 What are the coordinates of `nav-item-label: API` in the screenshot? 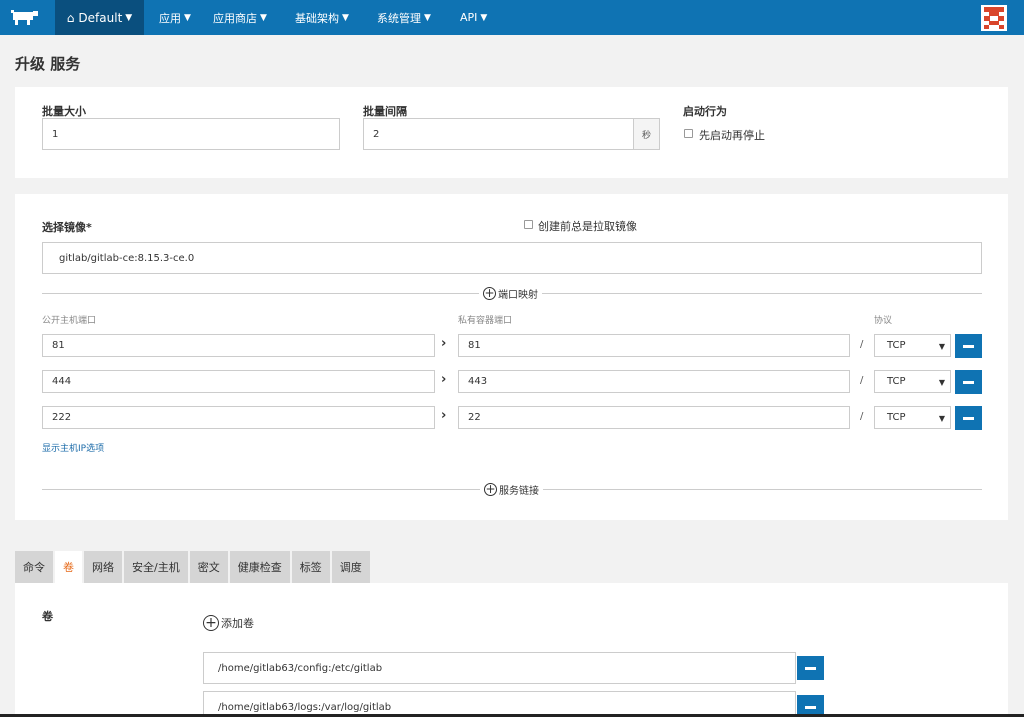 It's located at (469, 17).